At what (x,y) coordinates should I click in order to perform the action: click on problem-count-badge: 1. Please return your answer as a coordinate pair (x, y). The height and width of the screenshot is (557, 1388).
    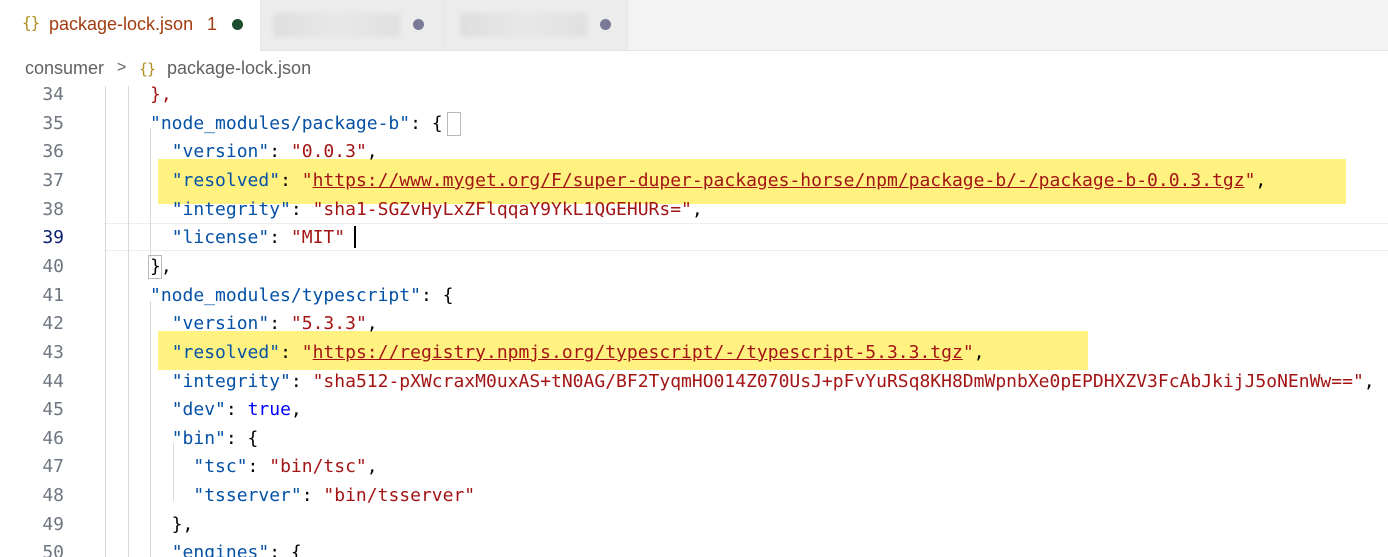
    Looking at the image, I should click on (212, 24).